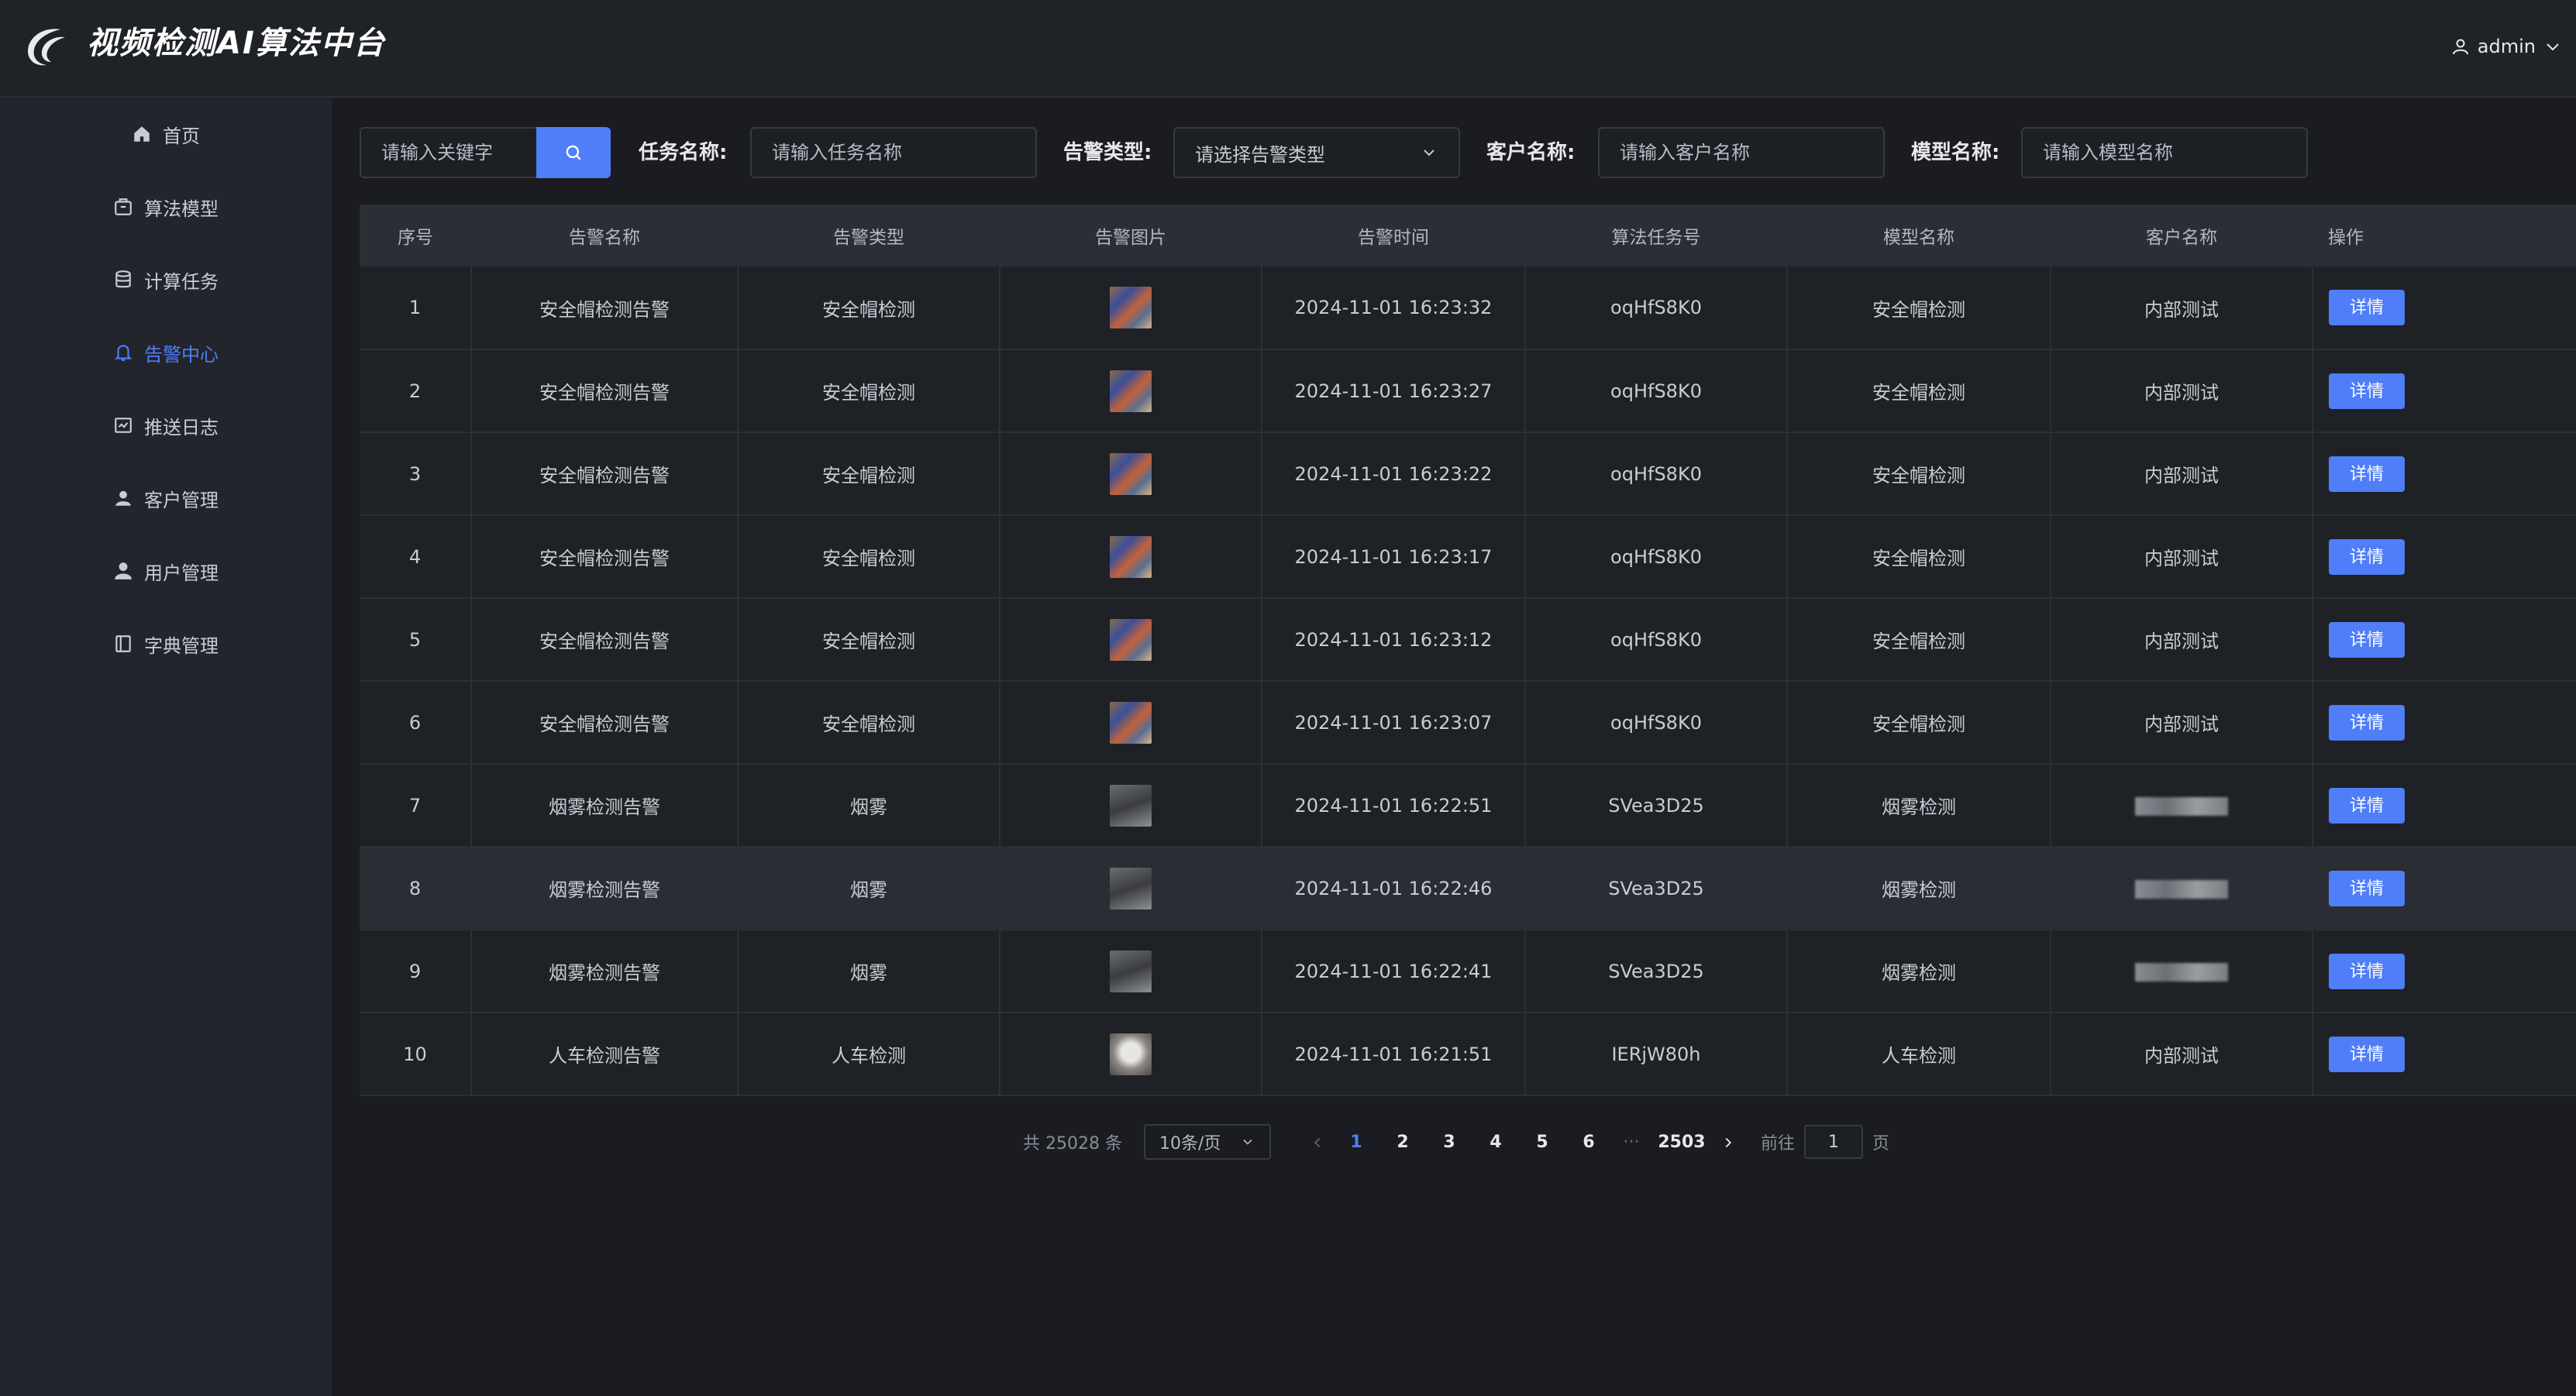  I want to click on keyword-input, so click(448, 152).